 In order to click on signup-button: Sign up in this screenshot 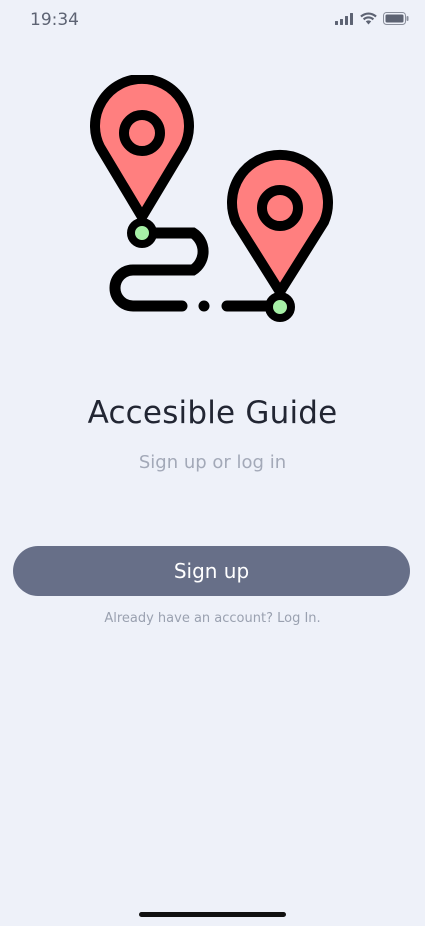, I will do `click(211, 571)`.